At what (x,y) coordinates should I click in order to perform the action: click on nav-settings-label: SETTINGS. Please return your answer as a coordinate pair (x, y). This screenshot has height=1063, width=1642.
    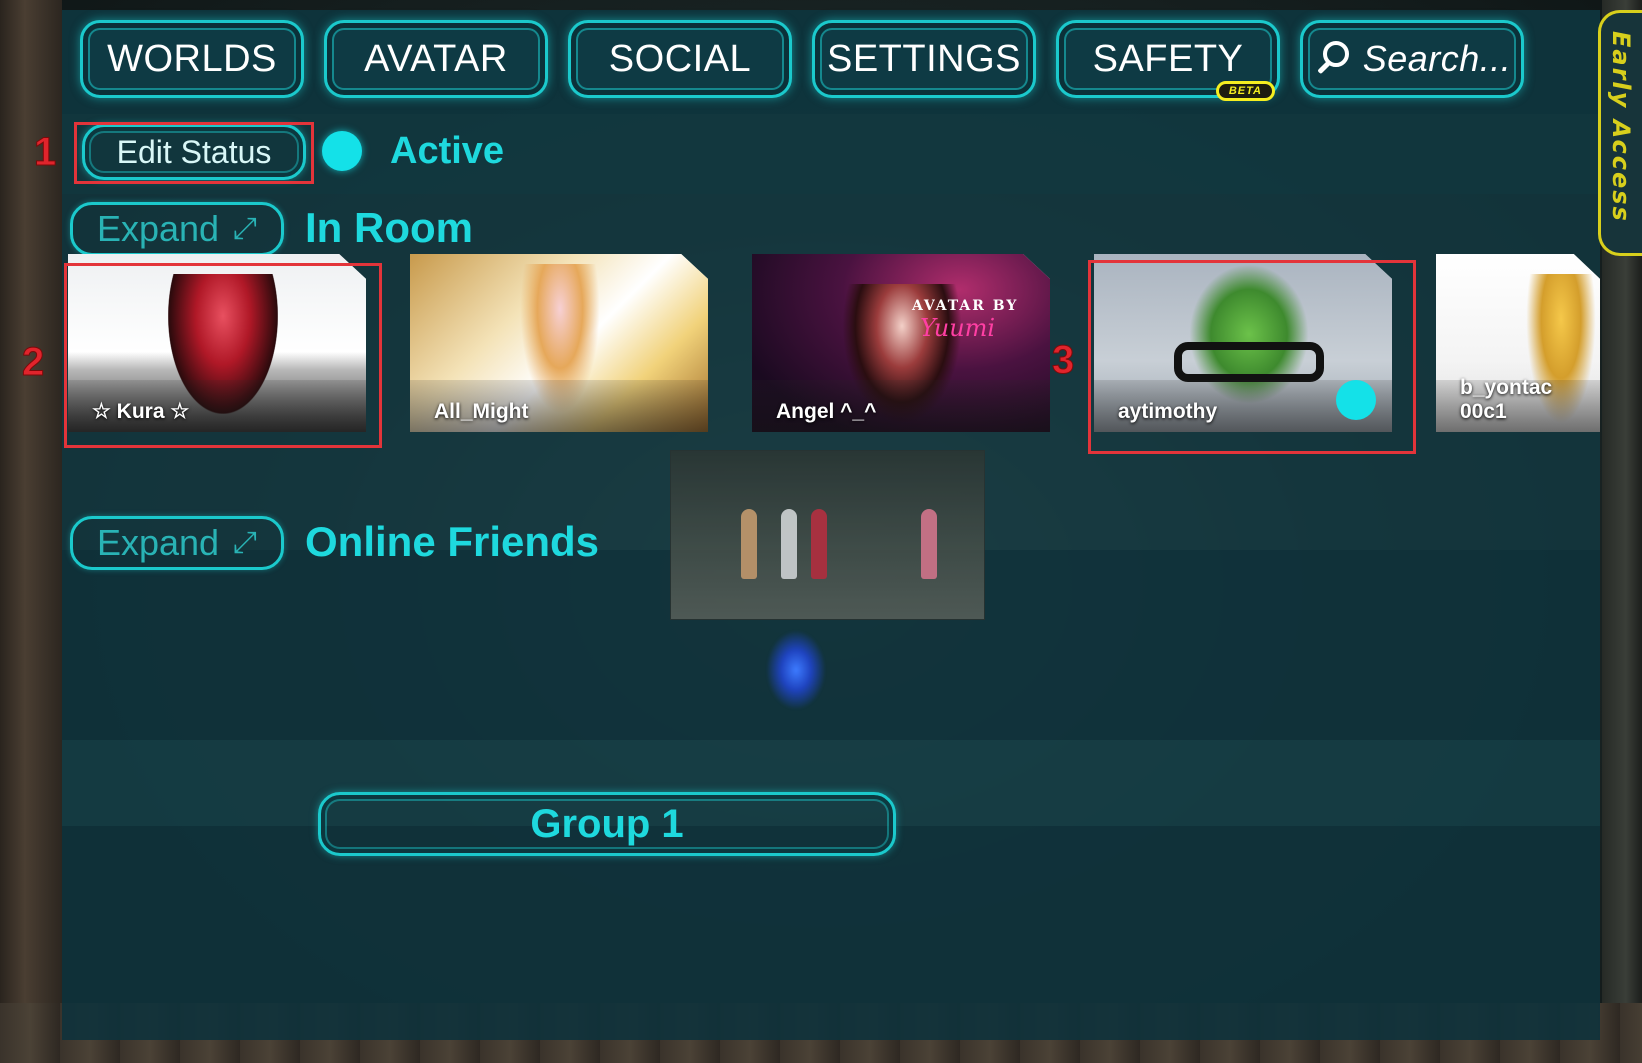
    Looking at the image, I should click on (924, 58).